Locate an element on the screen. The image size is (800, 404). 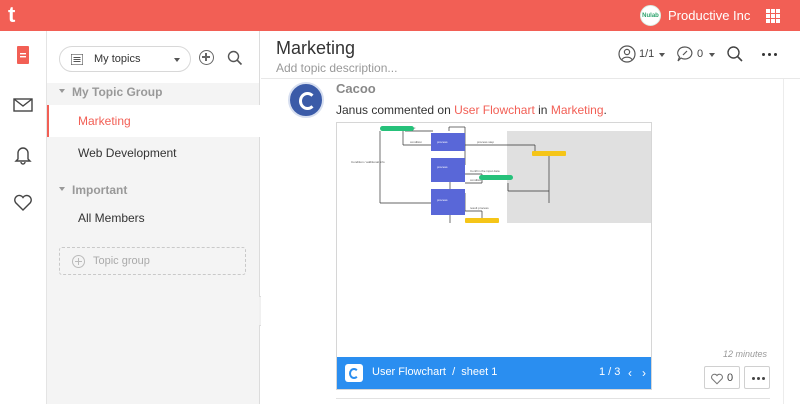
preview-toolbar: User Flowchart / sheet 1 1 / 3 ‹ › is located at coordinates (494, 373).